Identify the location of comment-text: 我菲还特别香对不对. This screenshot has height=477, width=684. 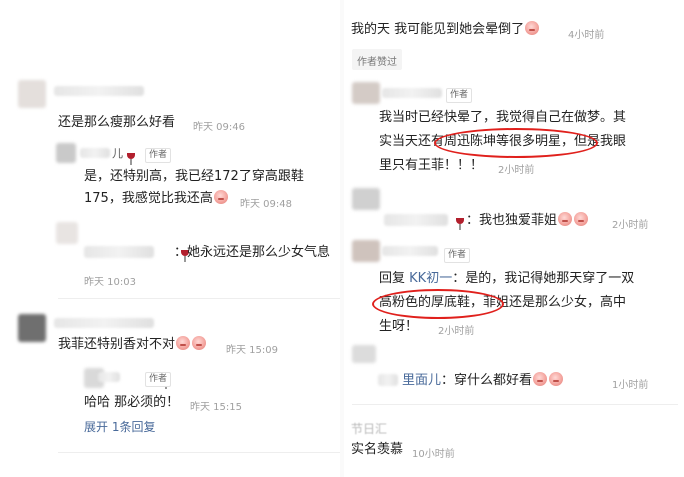
(132, 345).